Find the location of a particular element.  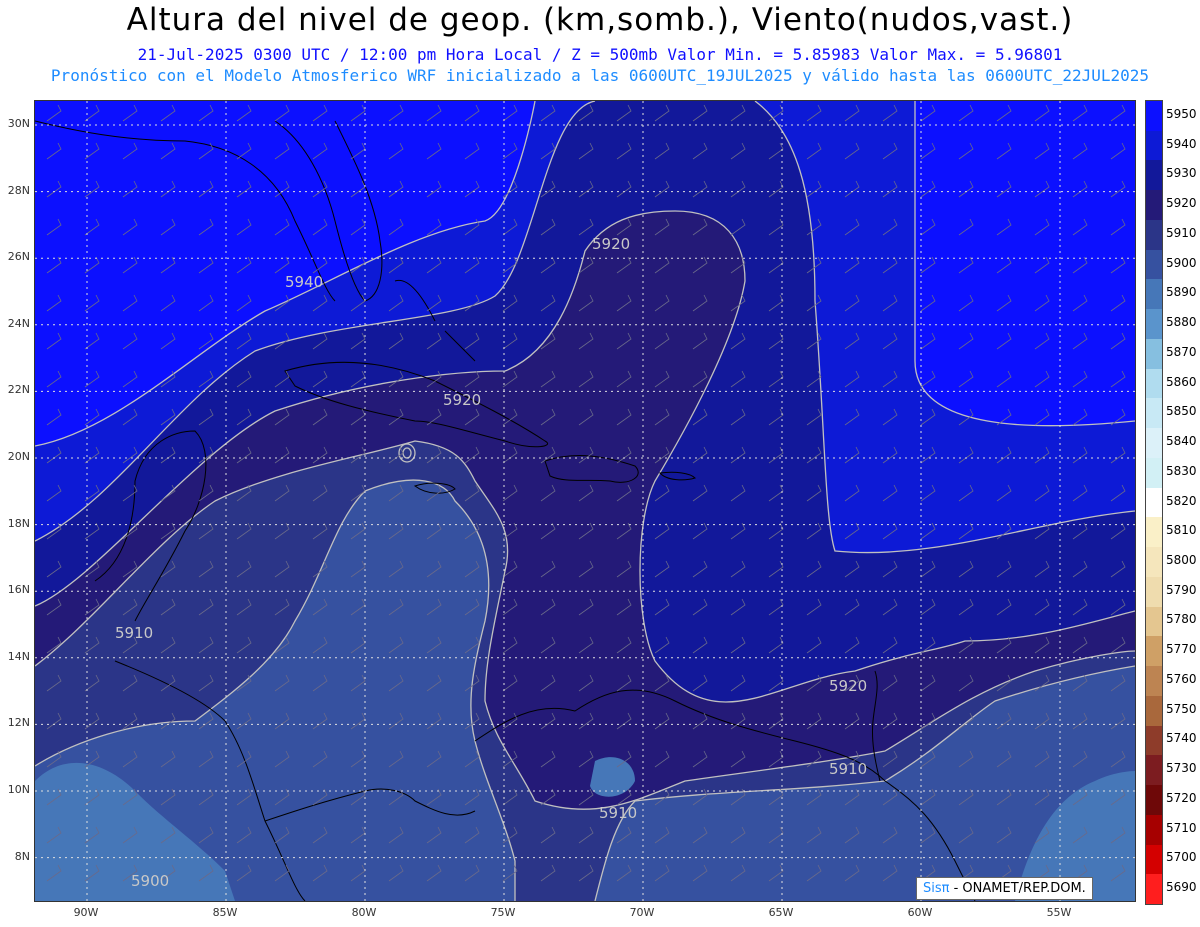

colorbar-level-label: 5820 is located at coordinates (1181, 500).